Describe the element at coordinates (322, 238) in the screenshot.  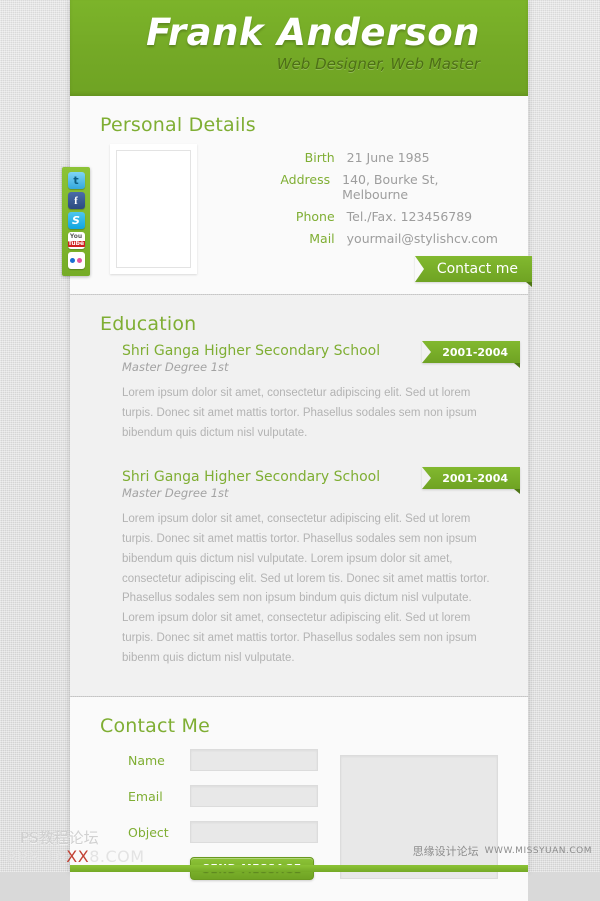
I see `detail-label-mail: Mail` at that location.